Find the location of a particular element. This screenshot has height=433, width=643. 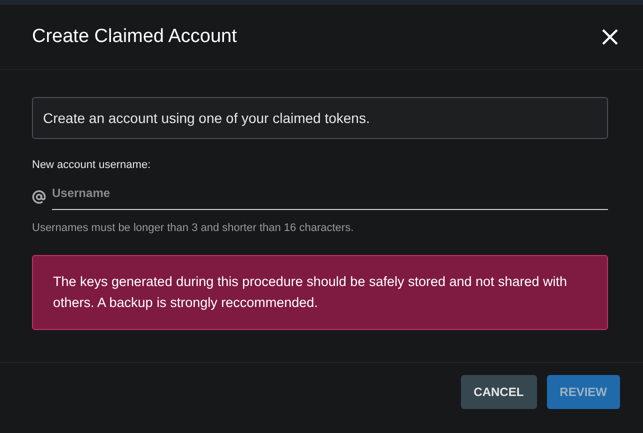

at-sign-icon is located at coordinates (39, 197).